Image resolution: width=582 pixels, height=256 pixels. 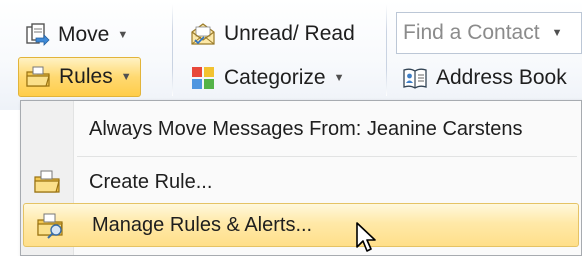 What do you see at coordinates (366, 237) in the screenshot?
I see `mouse-pointer-icon` at bounding box center [366, 237].